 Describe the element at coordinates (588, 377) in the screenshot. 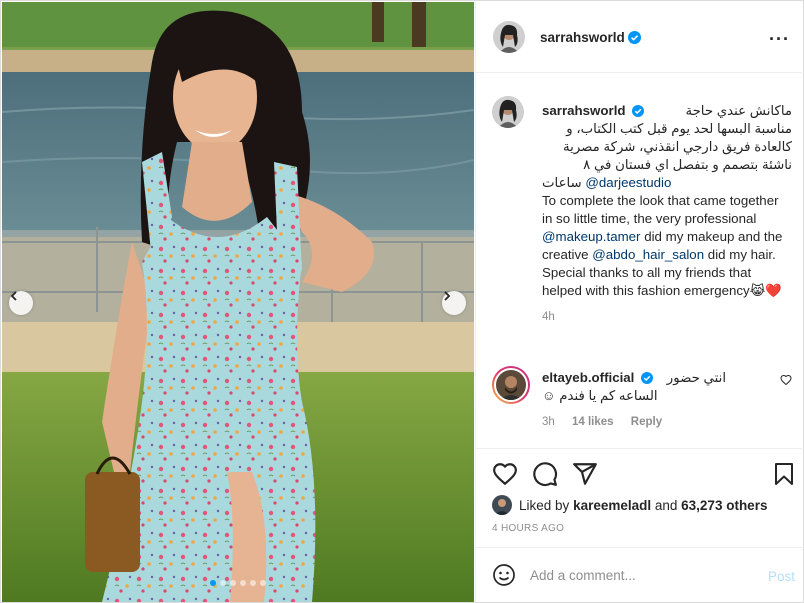

I see `comment-username: eltayeb.official` at that location.